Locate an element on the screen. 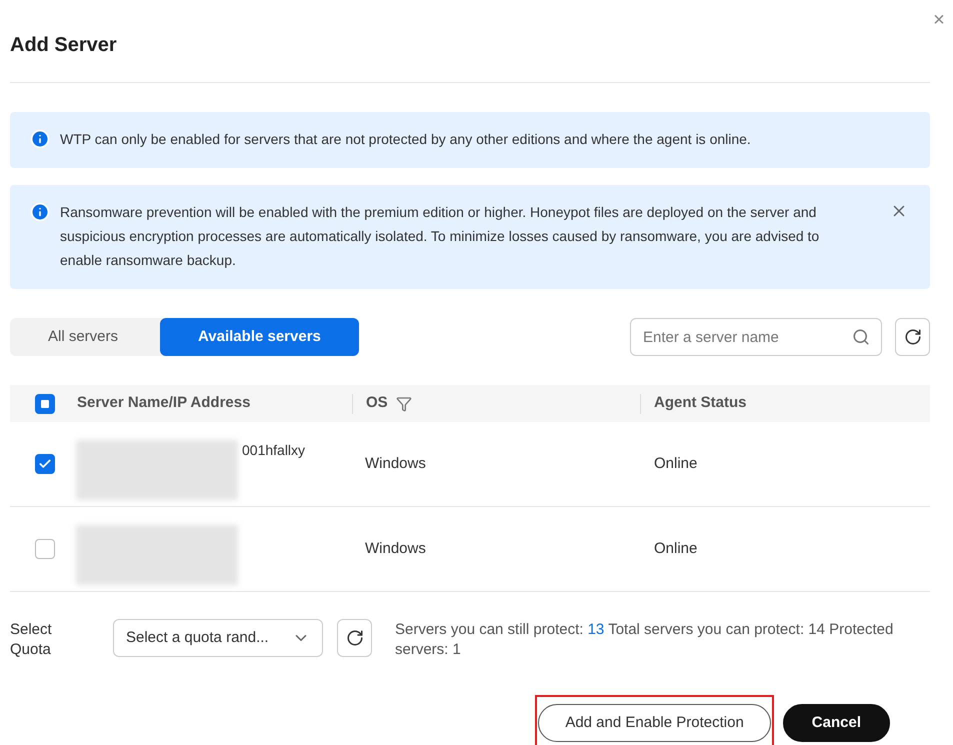  check-icon is located at coordinates (45, 464).